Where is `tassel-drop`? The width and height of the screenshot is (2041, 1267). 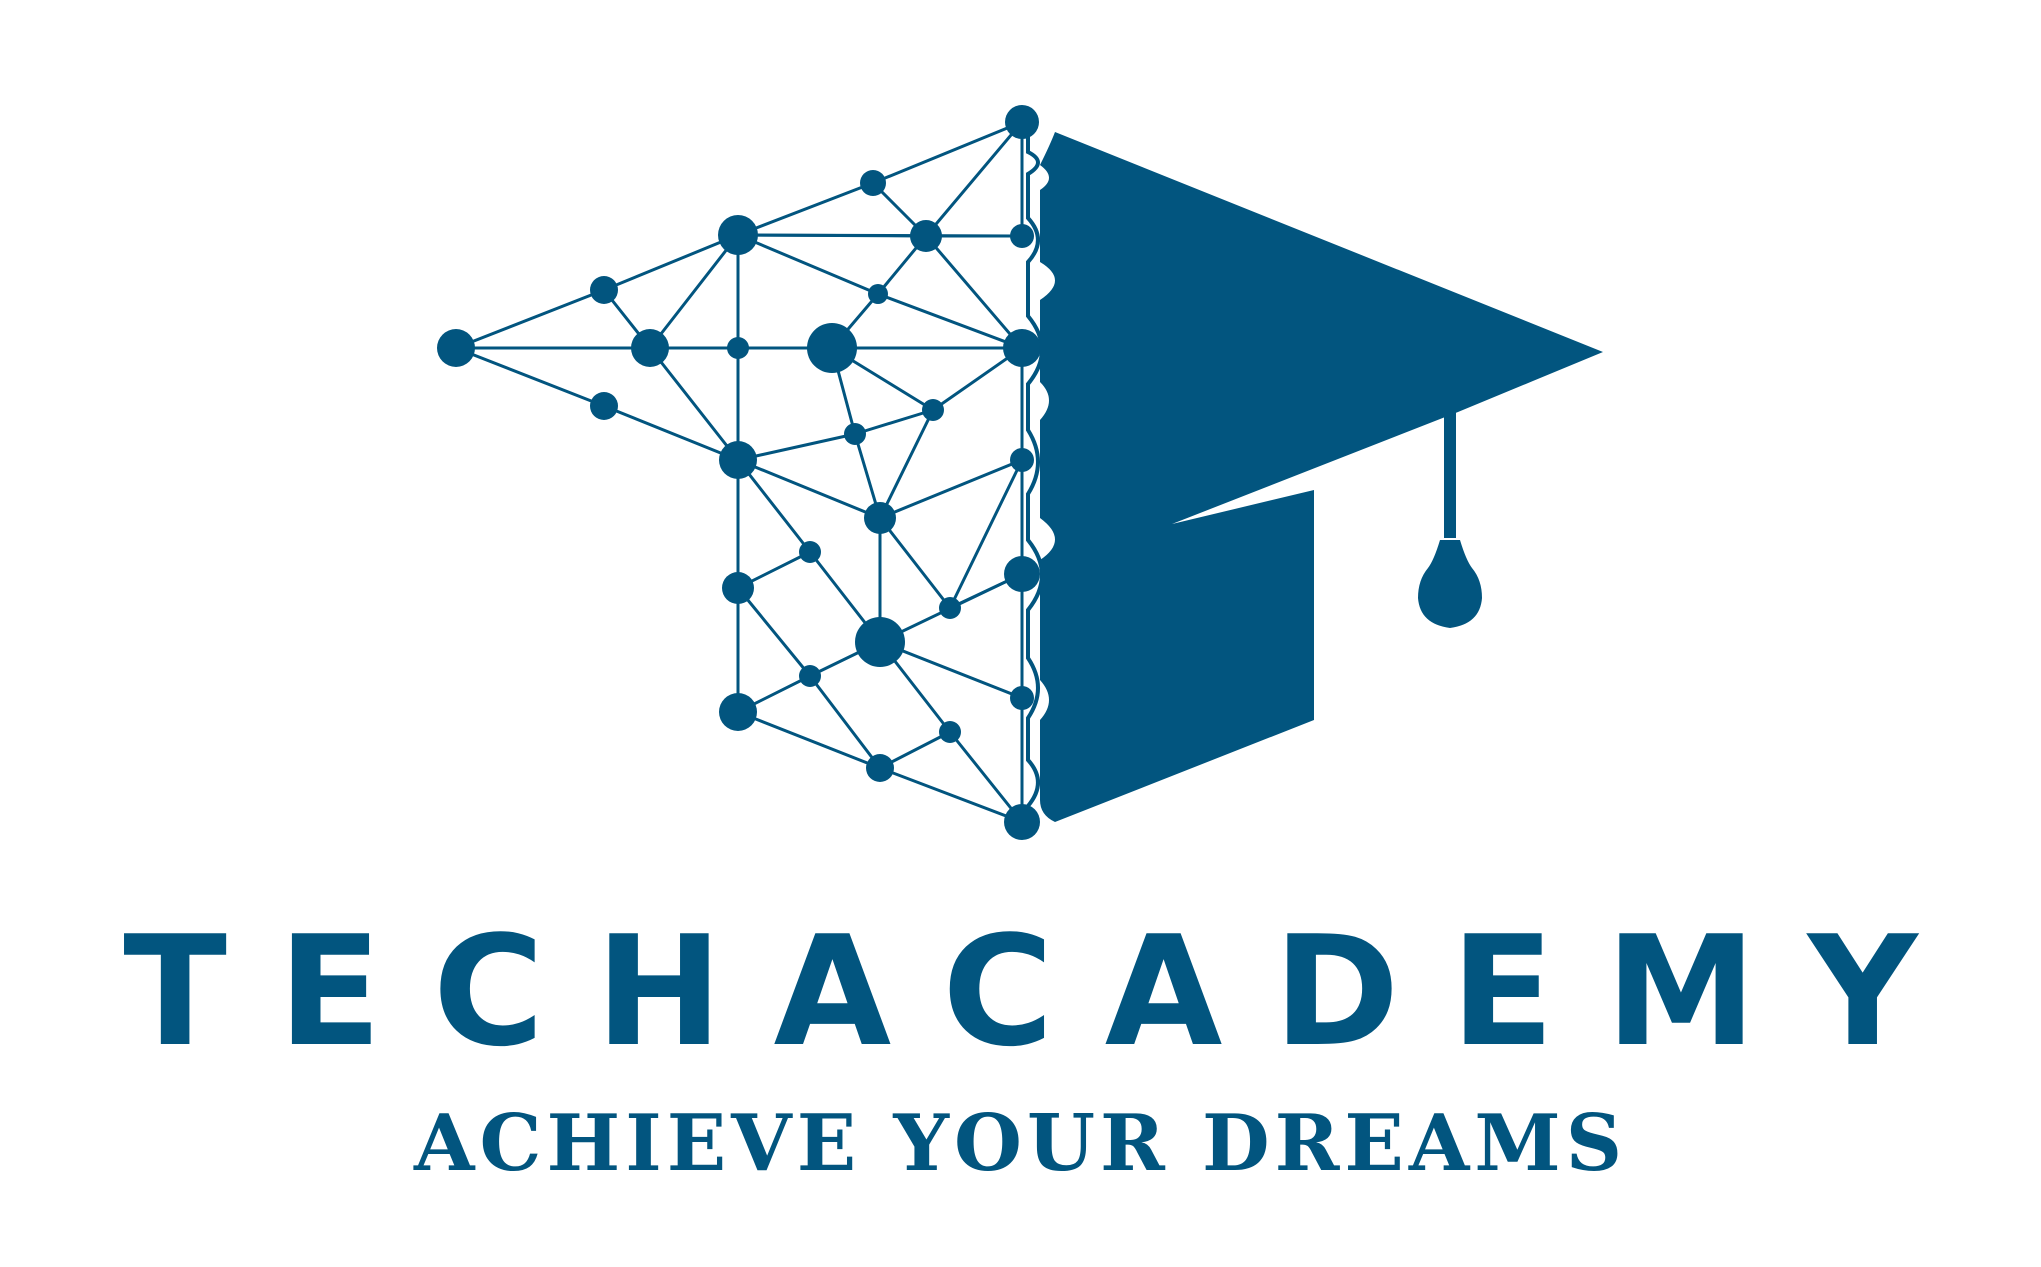 tassel-drop is located at coordinates (1450, 584).